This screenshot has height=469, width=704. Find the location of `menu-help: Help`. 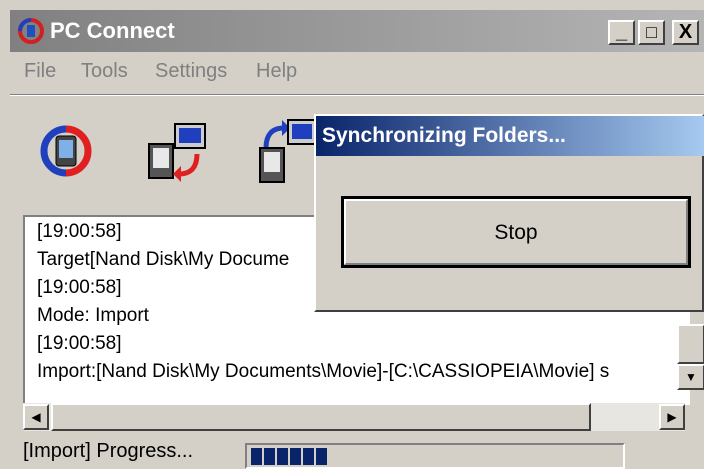

menu-help: Help is located at coordinates (276, 71).